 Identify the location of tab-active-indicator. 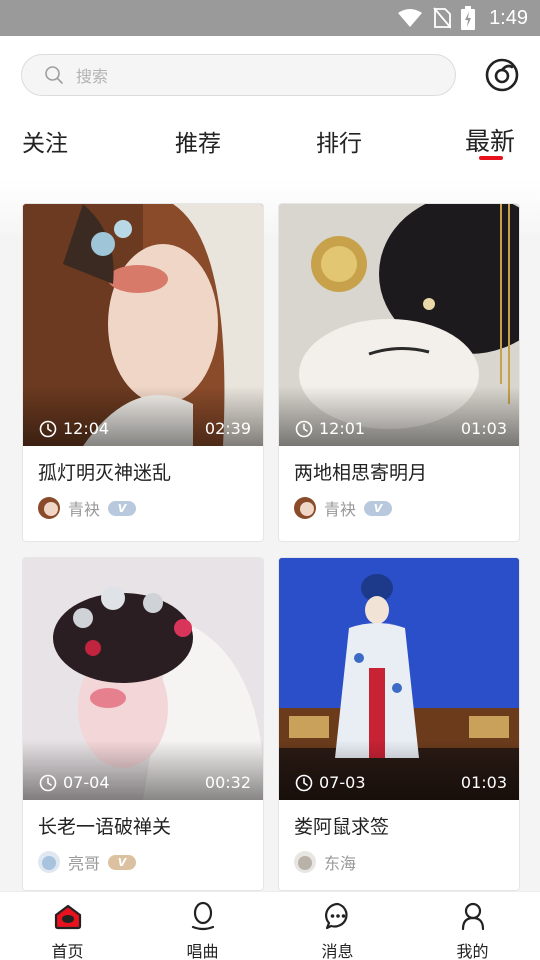
(491, 158).